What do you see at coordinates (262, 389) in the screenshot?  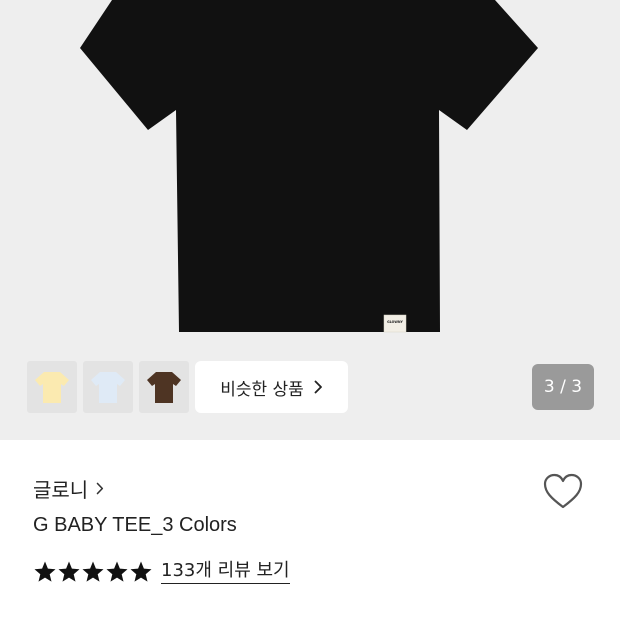 I see `similar-products-label: 비슷한 상품` at bounding box center [262, 389].